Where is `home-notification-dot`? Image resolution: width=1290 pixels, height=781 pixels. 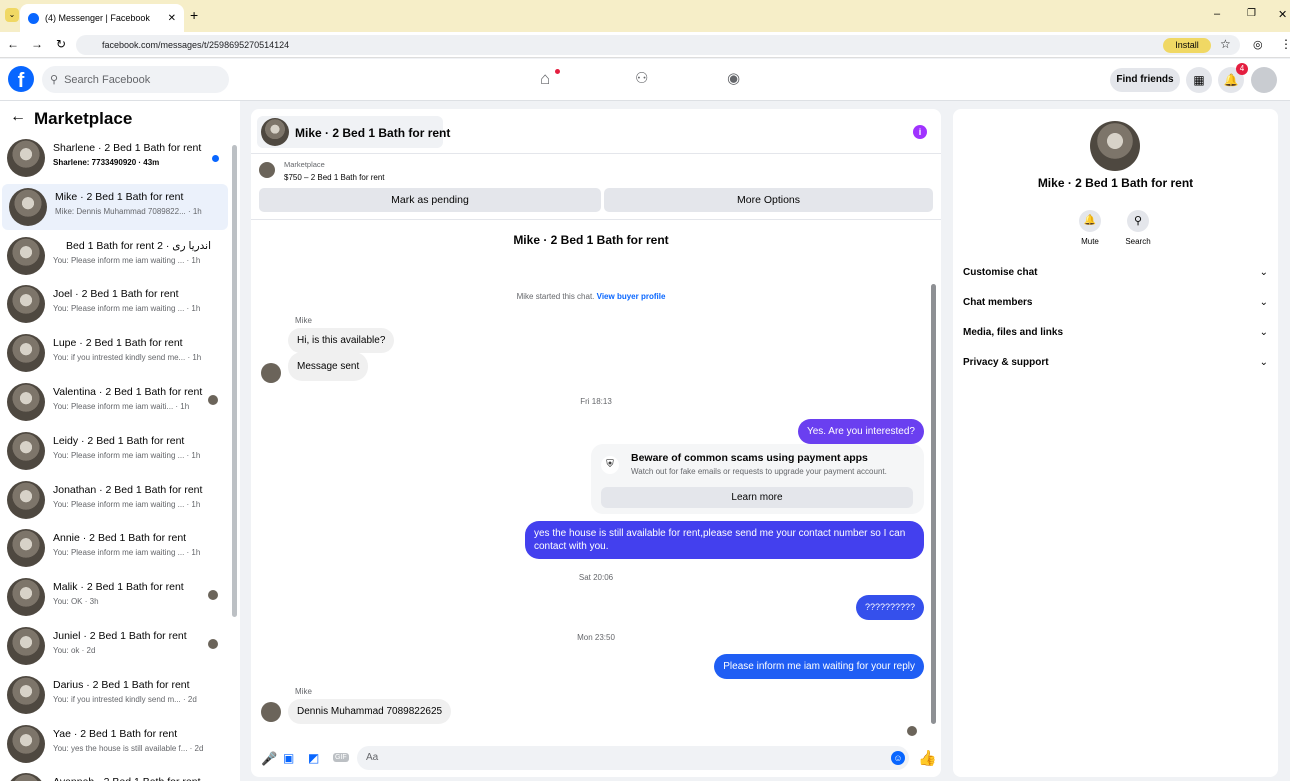
home-notification-dot is located at coordinates (557, 71).